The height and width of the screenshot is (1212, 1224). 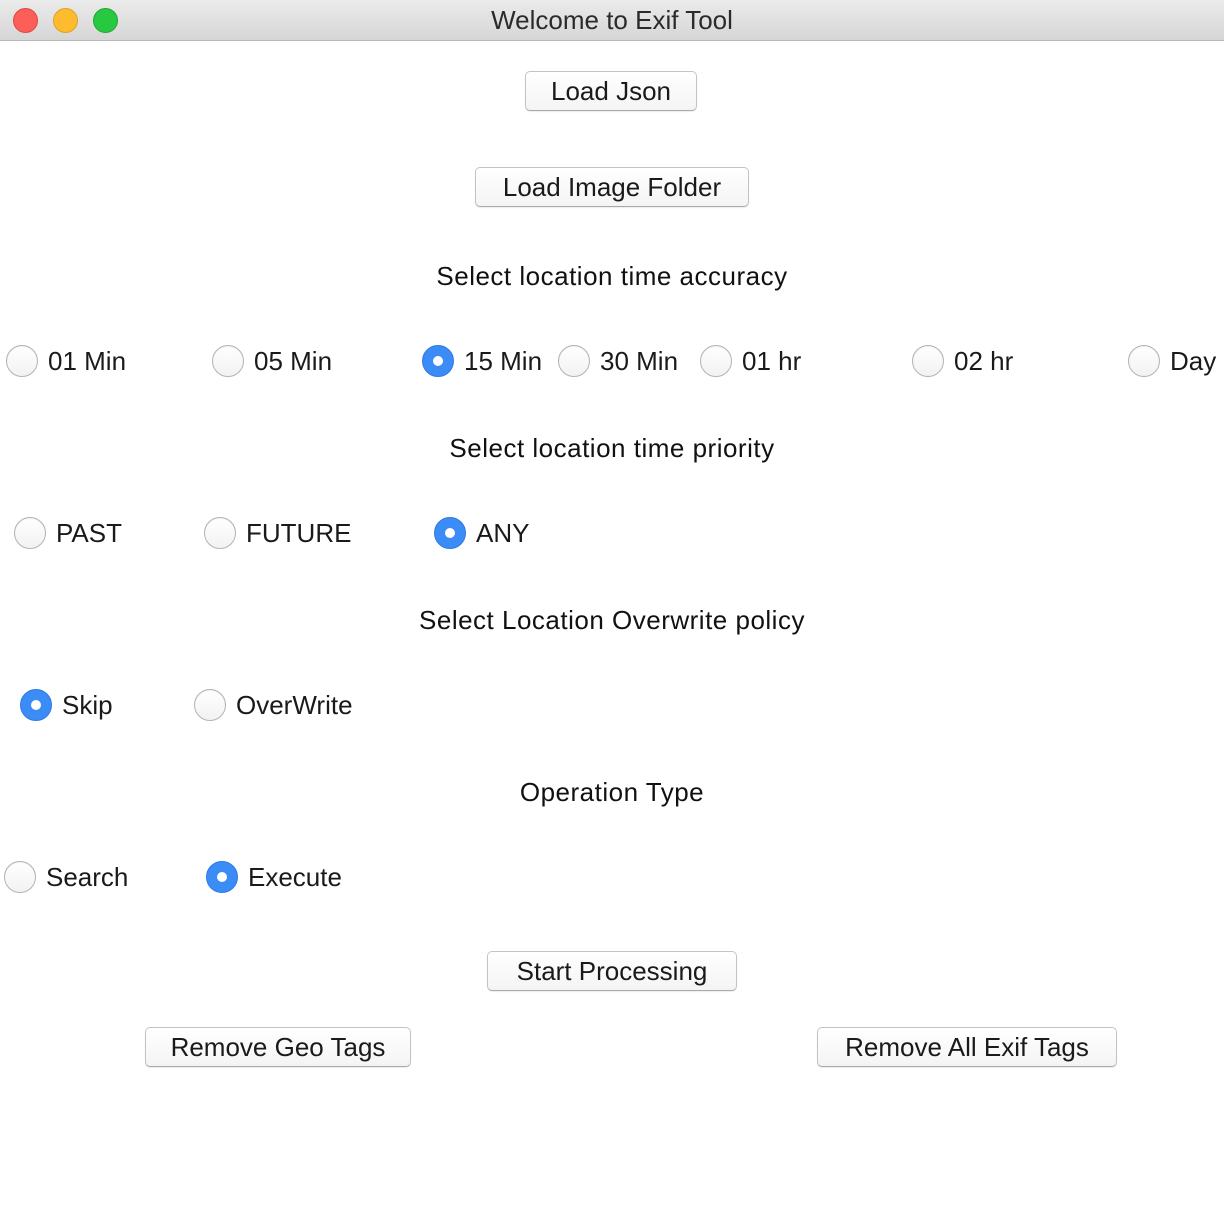 I want to click on title-bar: Welcome to Exif Tool, so click(x=612, y=20).